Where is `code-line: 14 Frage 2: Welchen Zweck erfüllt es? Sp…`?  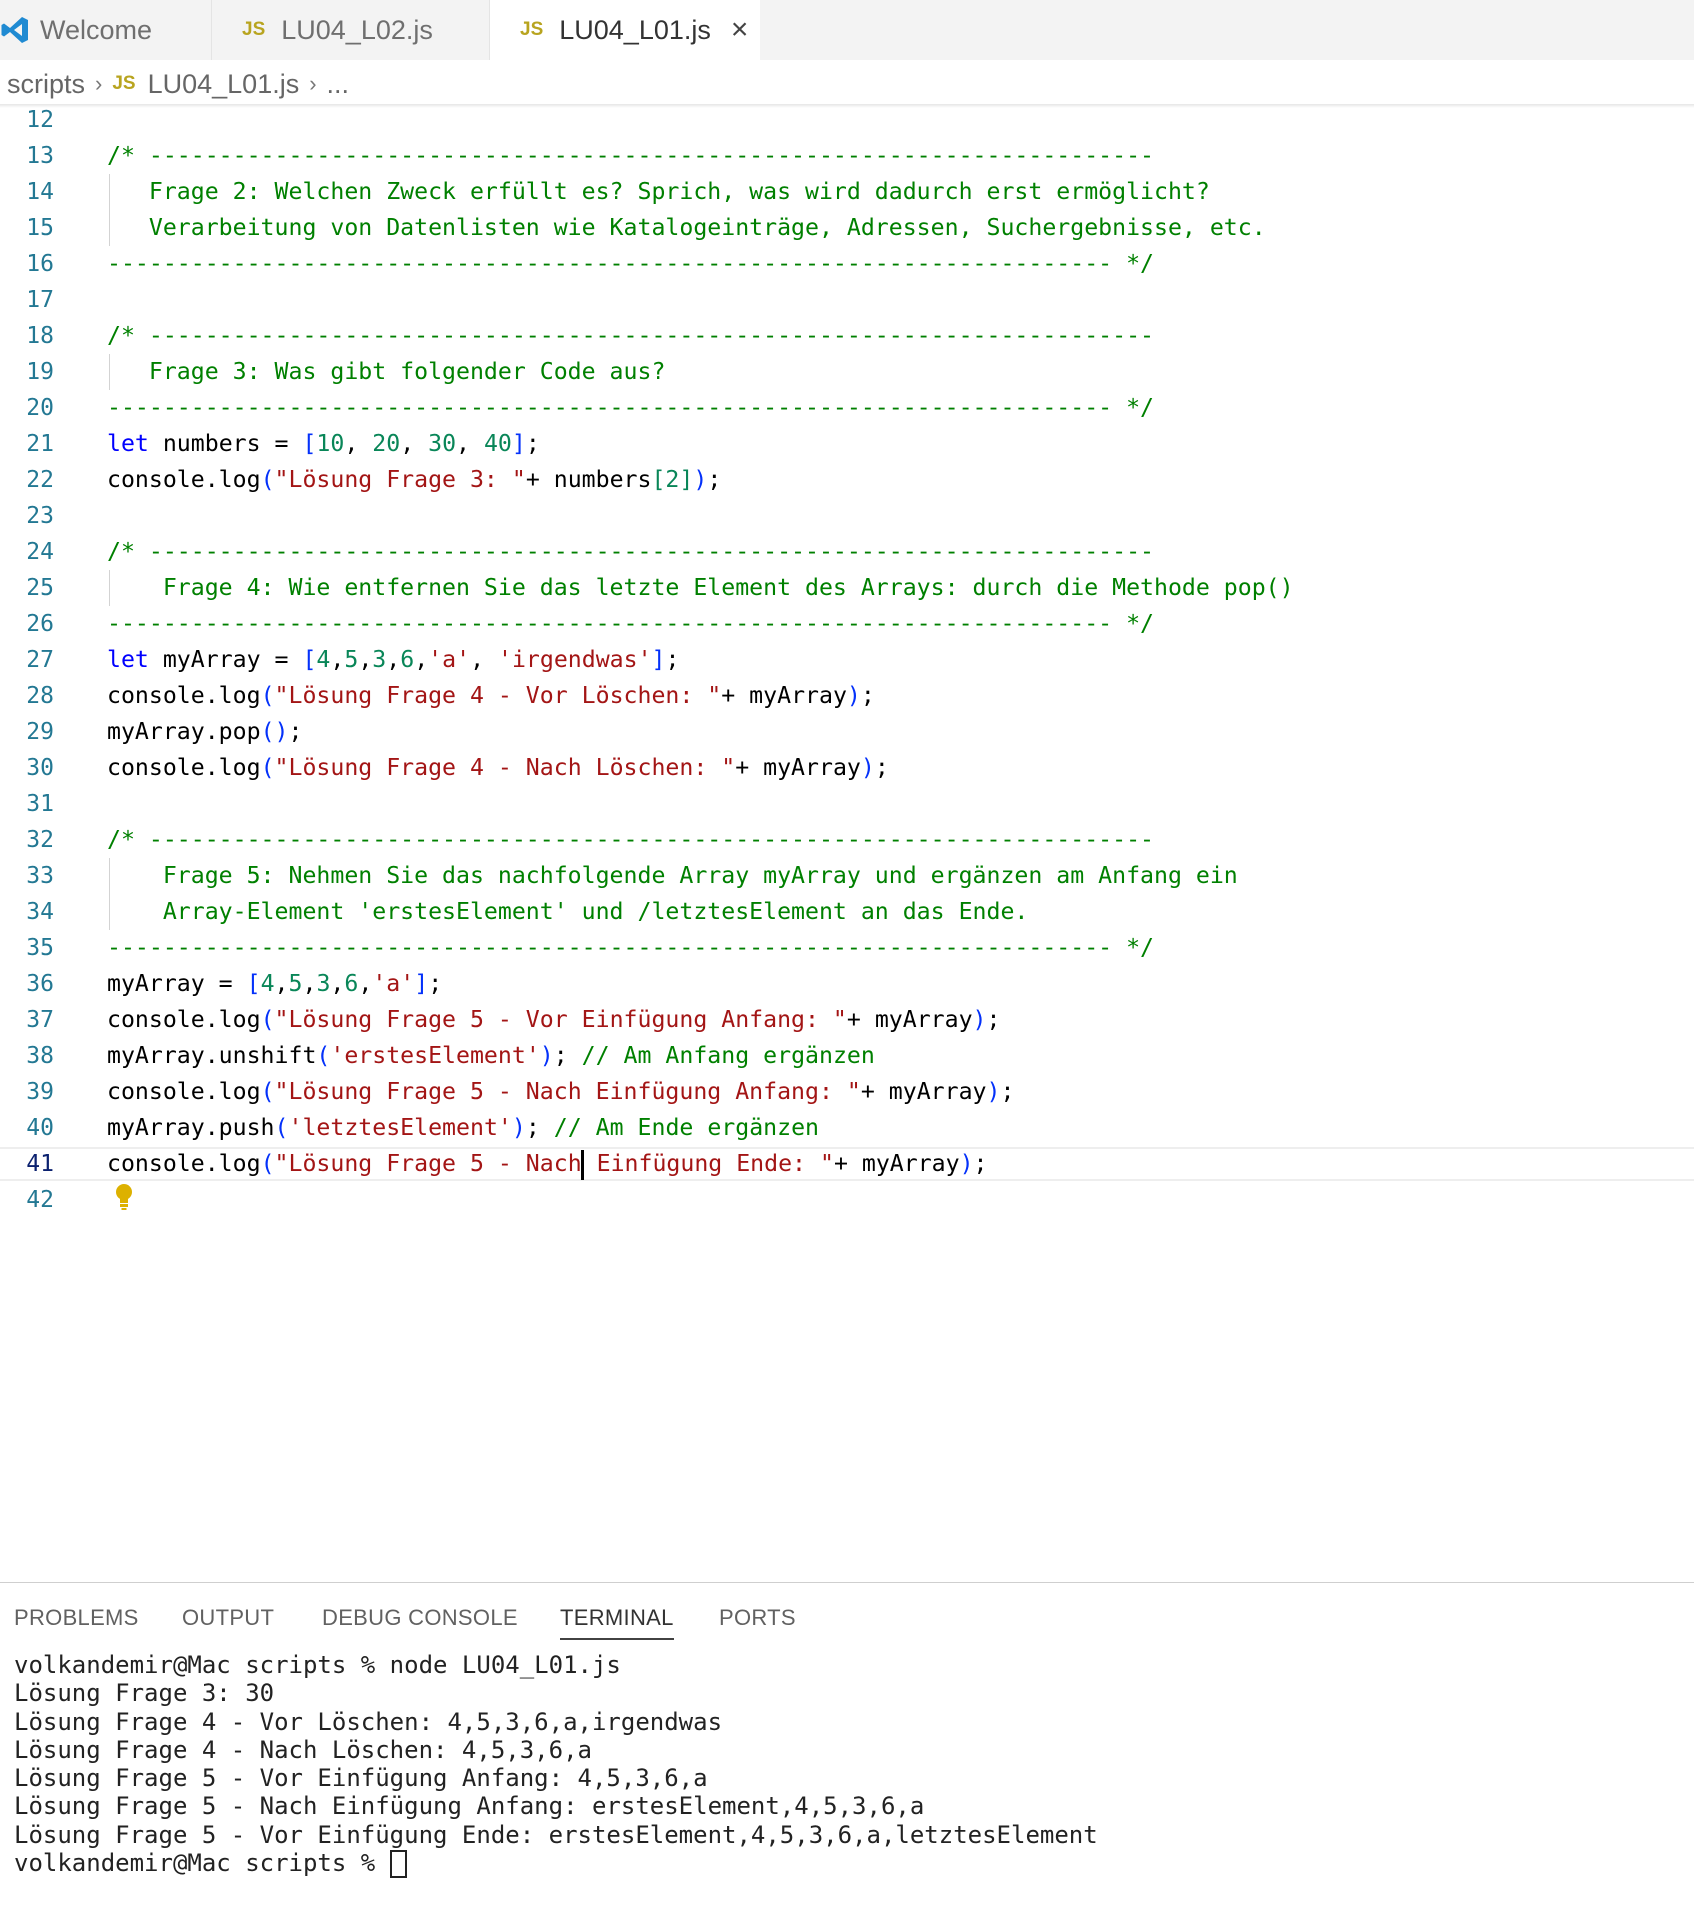
code-line: 14 Frage 2: Welchen Zweck erfüllt es? Sp… is located at coordinates (847, 192).